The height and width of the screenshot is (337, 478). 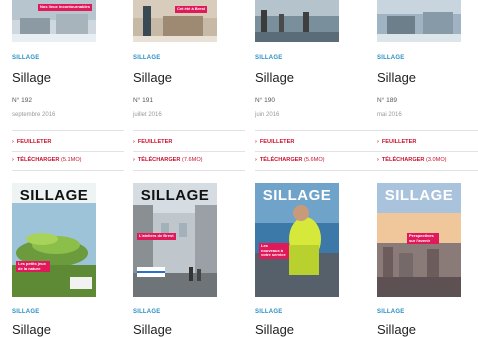 What do you see at coordinates (54, 240) in the screenshot?
I see `cover-image: SILLAGE Les petits jeux de la nature` at bounding box center [54, 240].